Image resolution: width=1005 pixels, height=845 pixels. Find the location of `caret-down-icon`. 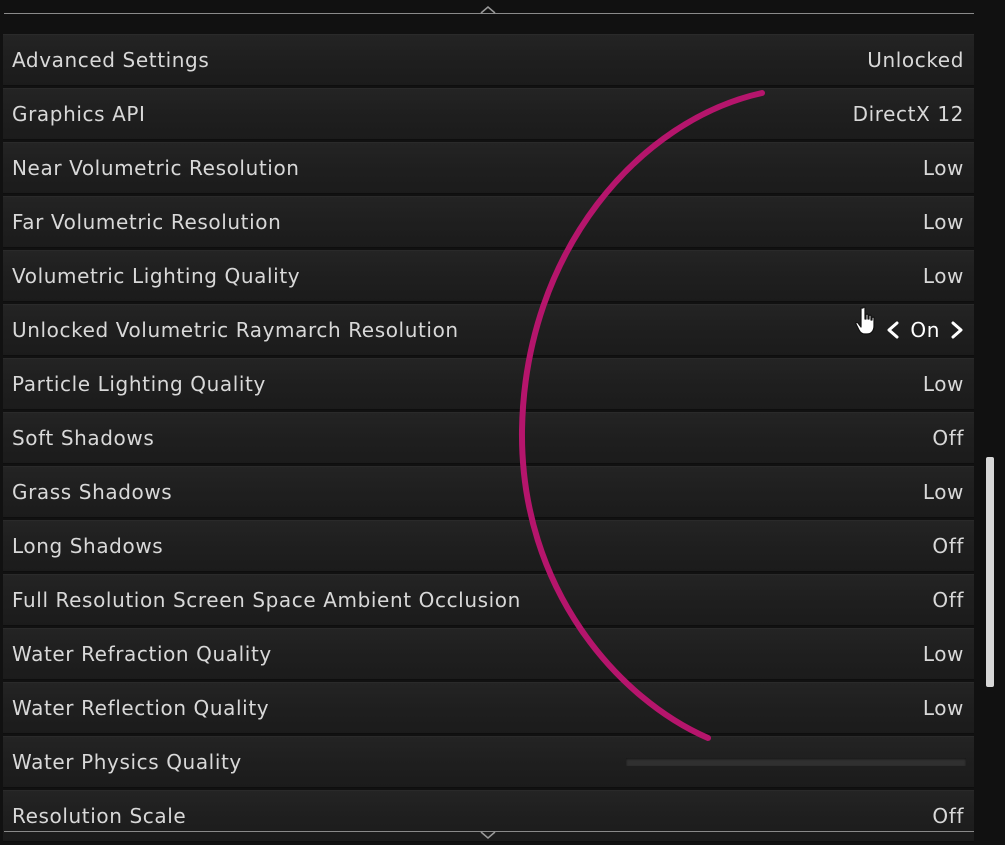

caret-down-icon is located at coordinates (488, 835).